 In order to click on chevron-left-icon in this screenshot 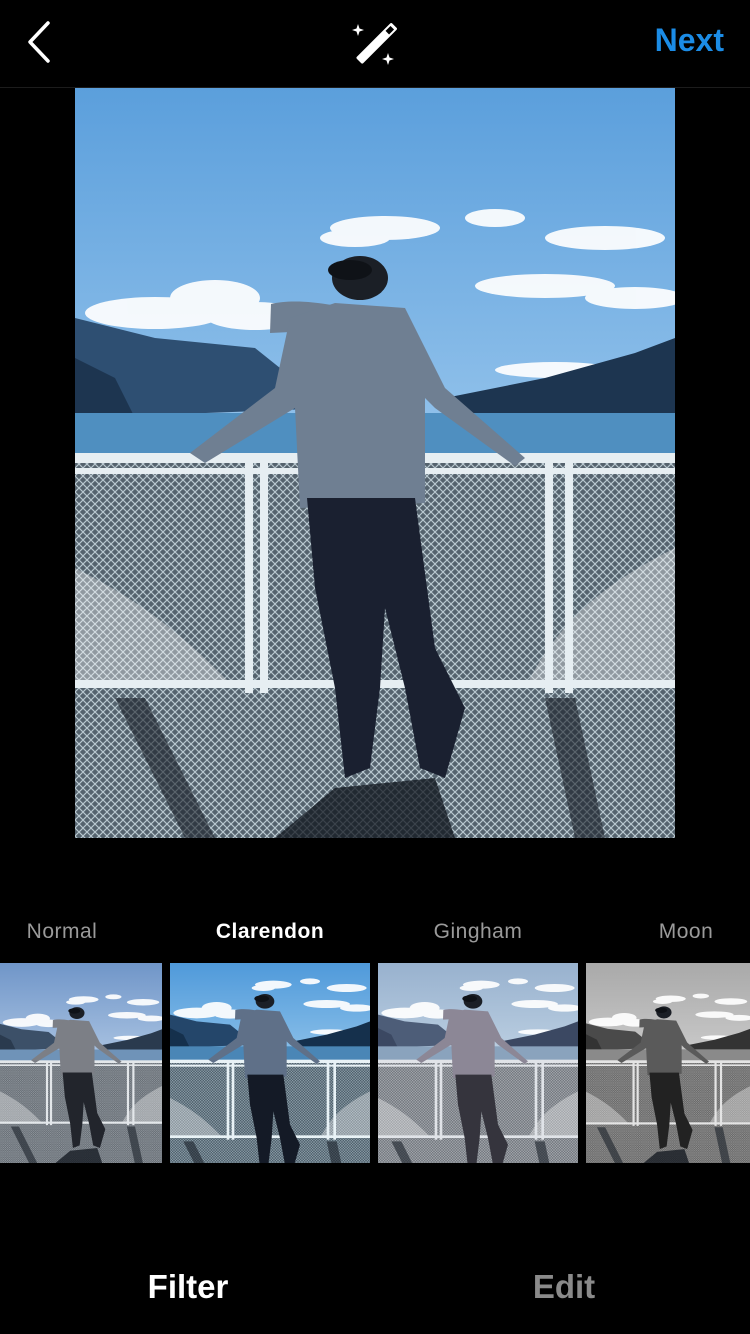, I will do `click(39, 42)`.